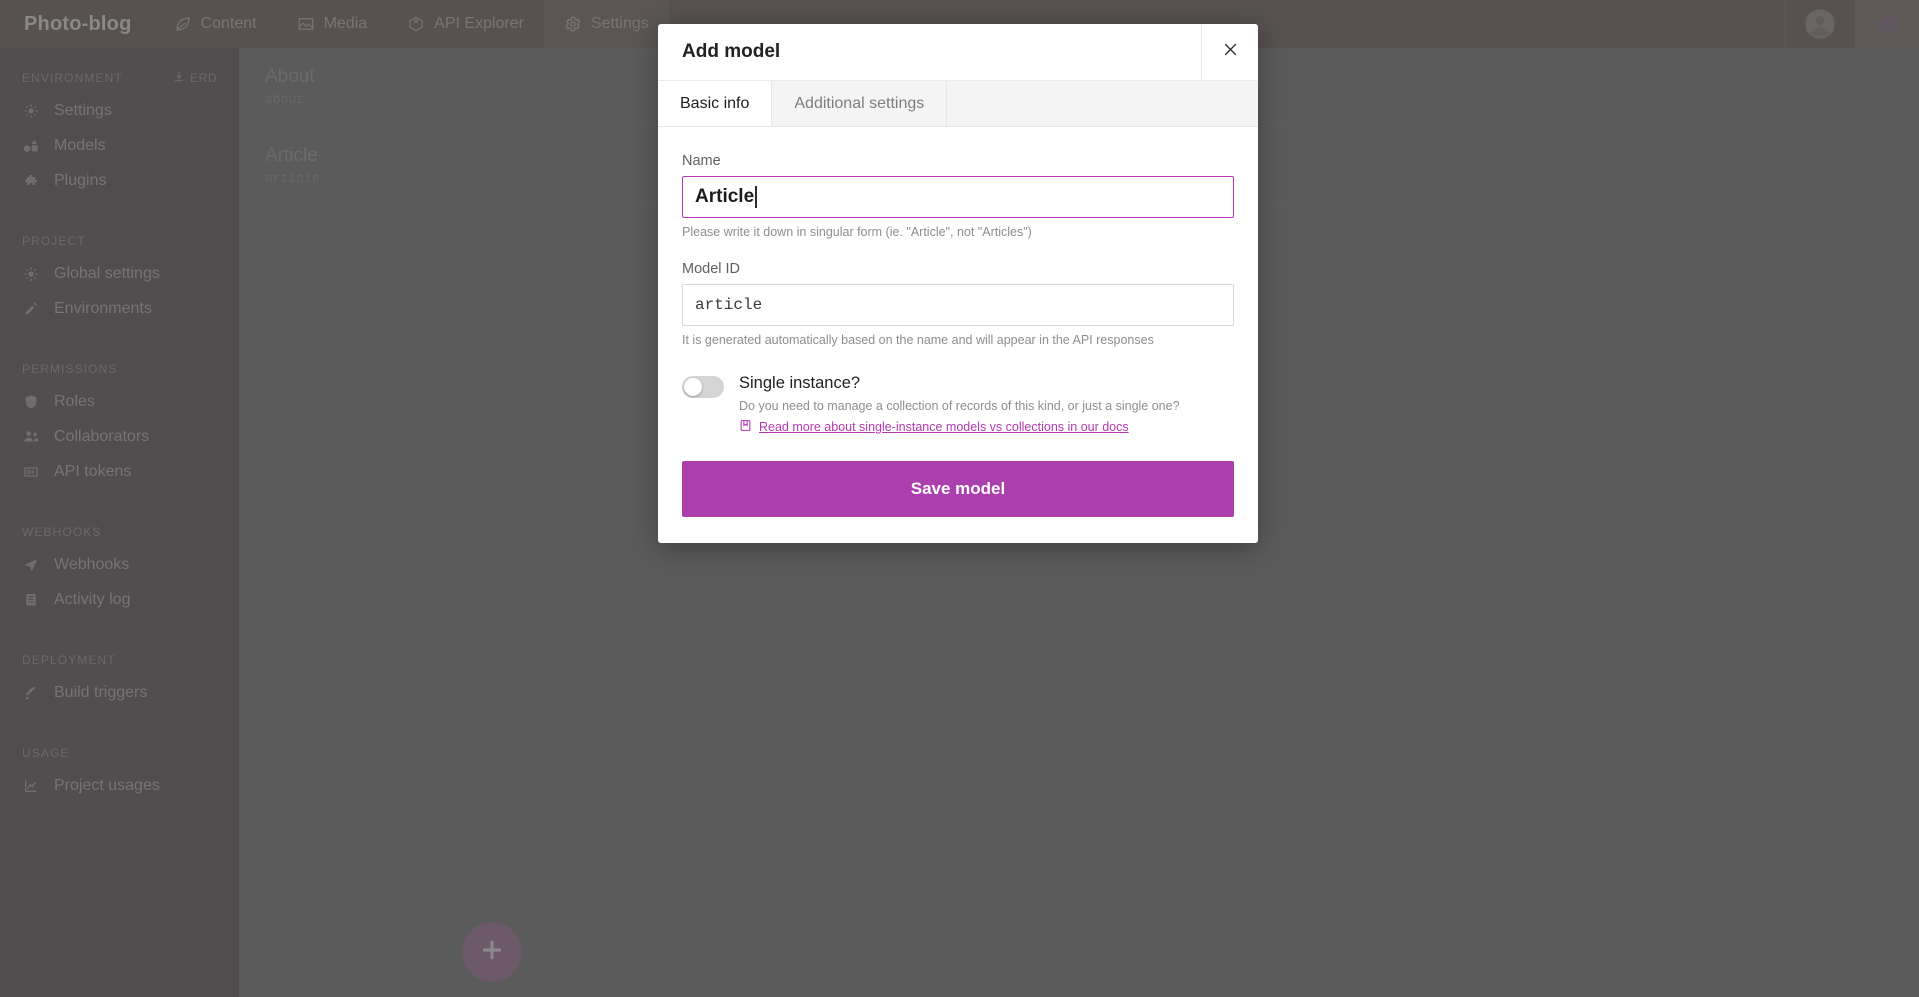 The width and height of the screenshot is (1919, 997). I want to click on model-id-input-value: article, so click(729, 305).